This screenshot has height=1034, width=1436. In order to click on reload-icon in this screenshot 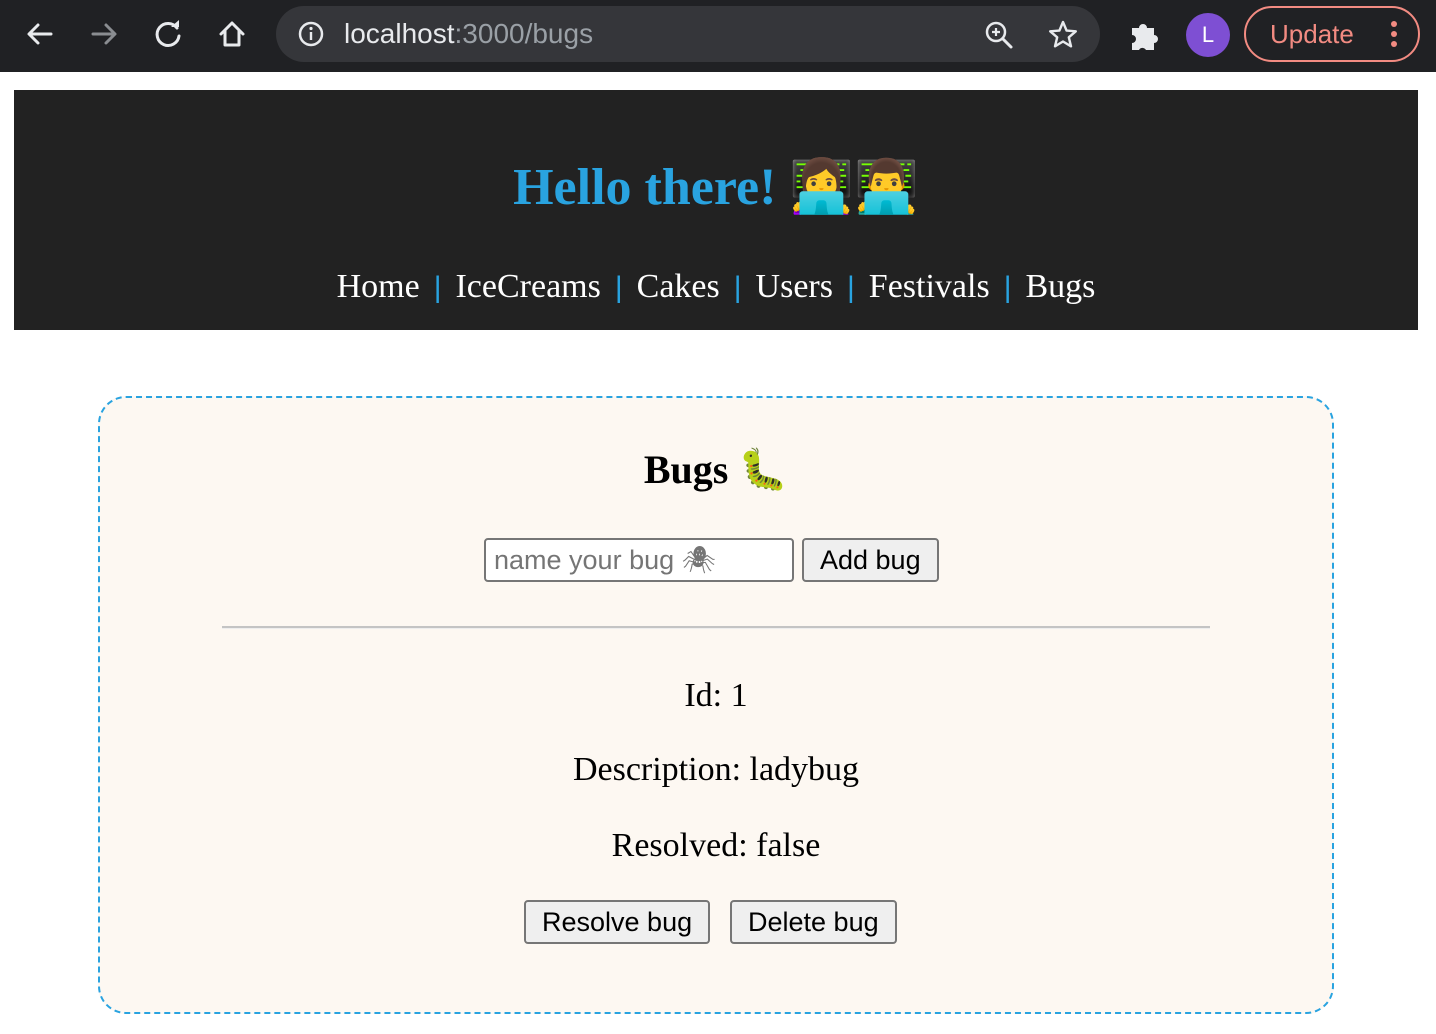, I will do `click(168, 33)`.